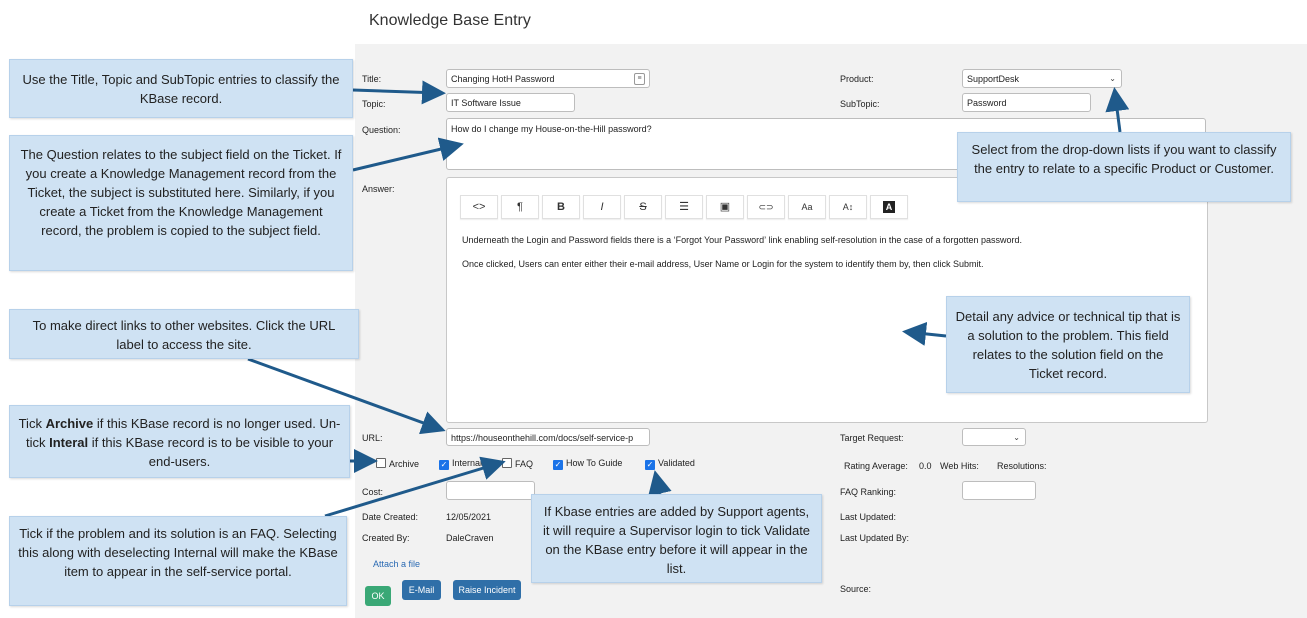 The image size is (1307, 618). I want to click on callout-archive-text-1: Tick, so click(32, 423).